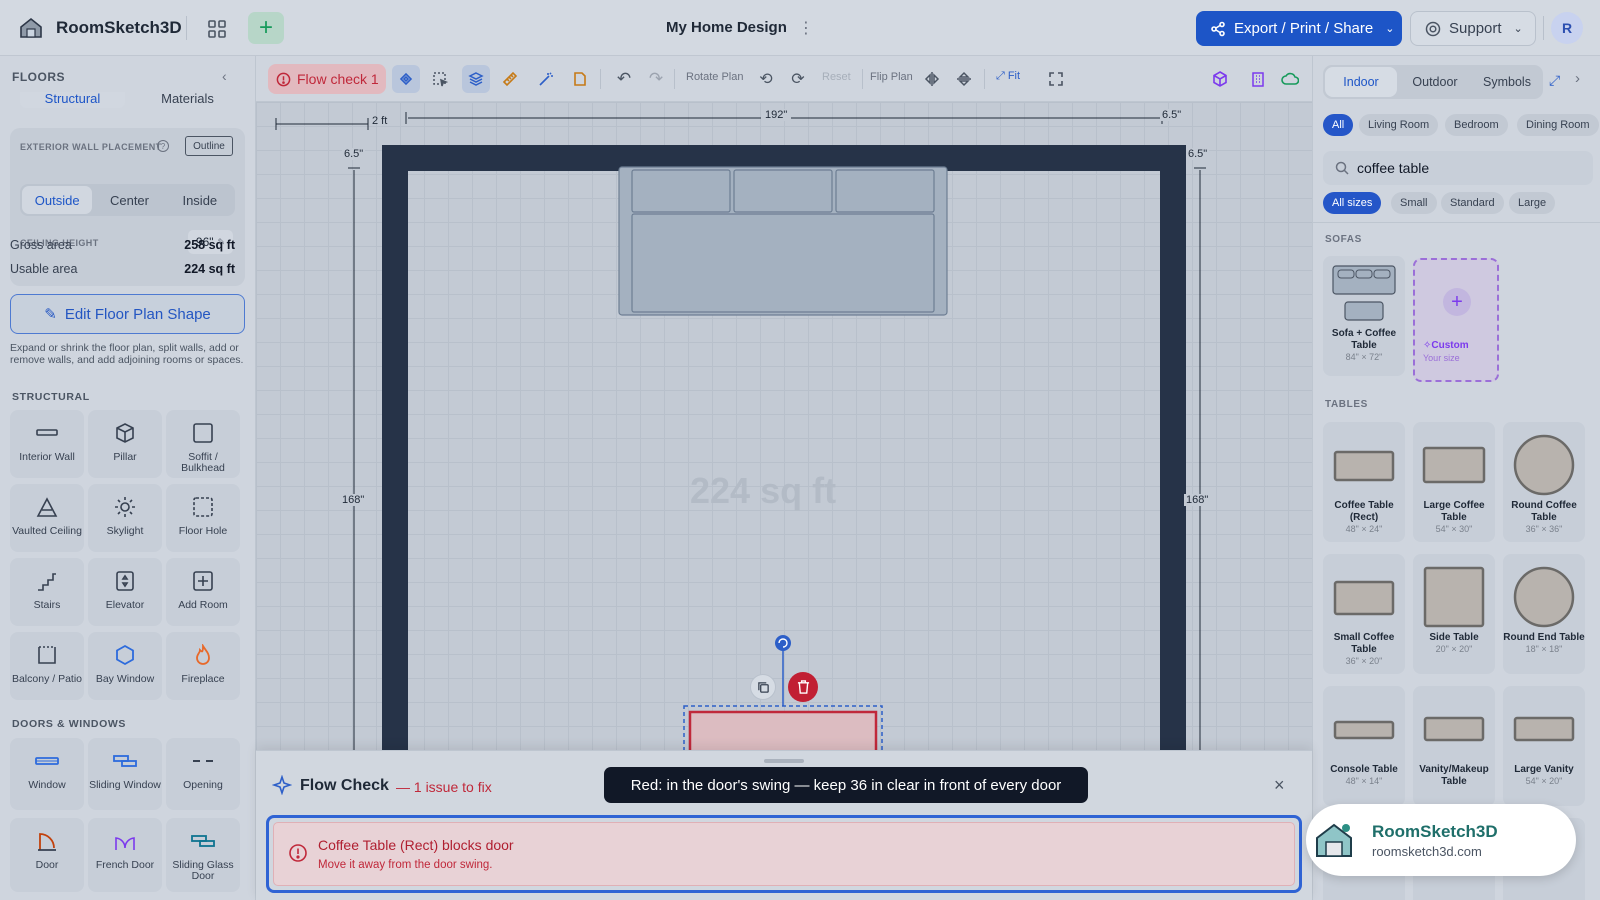 Image resolution: width=1600 pixels, height=900 pixels. Describe the element at coordinates (1338, 125) in the screenshot. I see `room-filter-all: All` at that location.